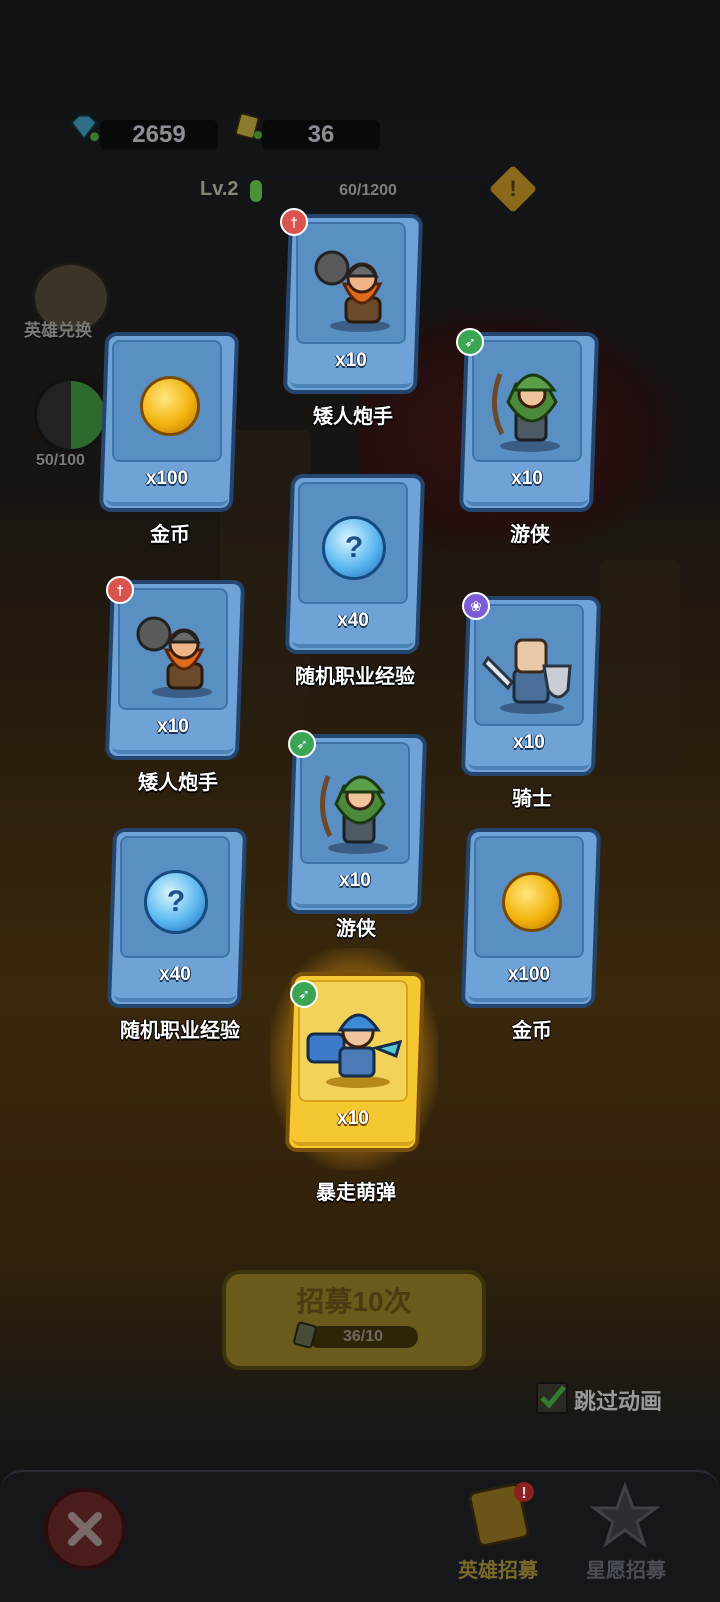  What do you see at coordinates (532, 799) in the screenshot?
I see `card-name: 骑士` at bounding box center [532, 799].